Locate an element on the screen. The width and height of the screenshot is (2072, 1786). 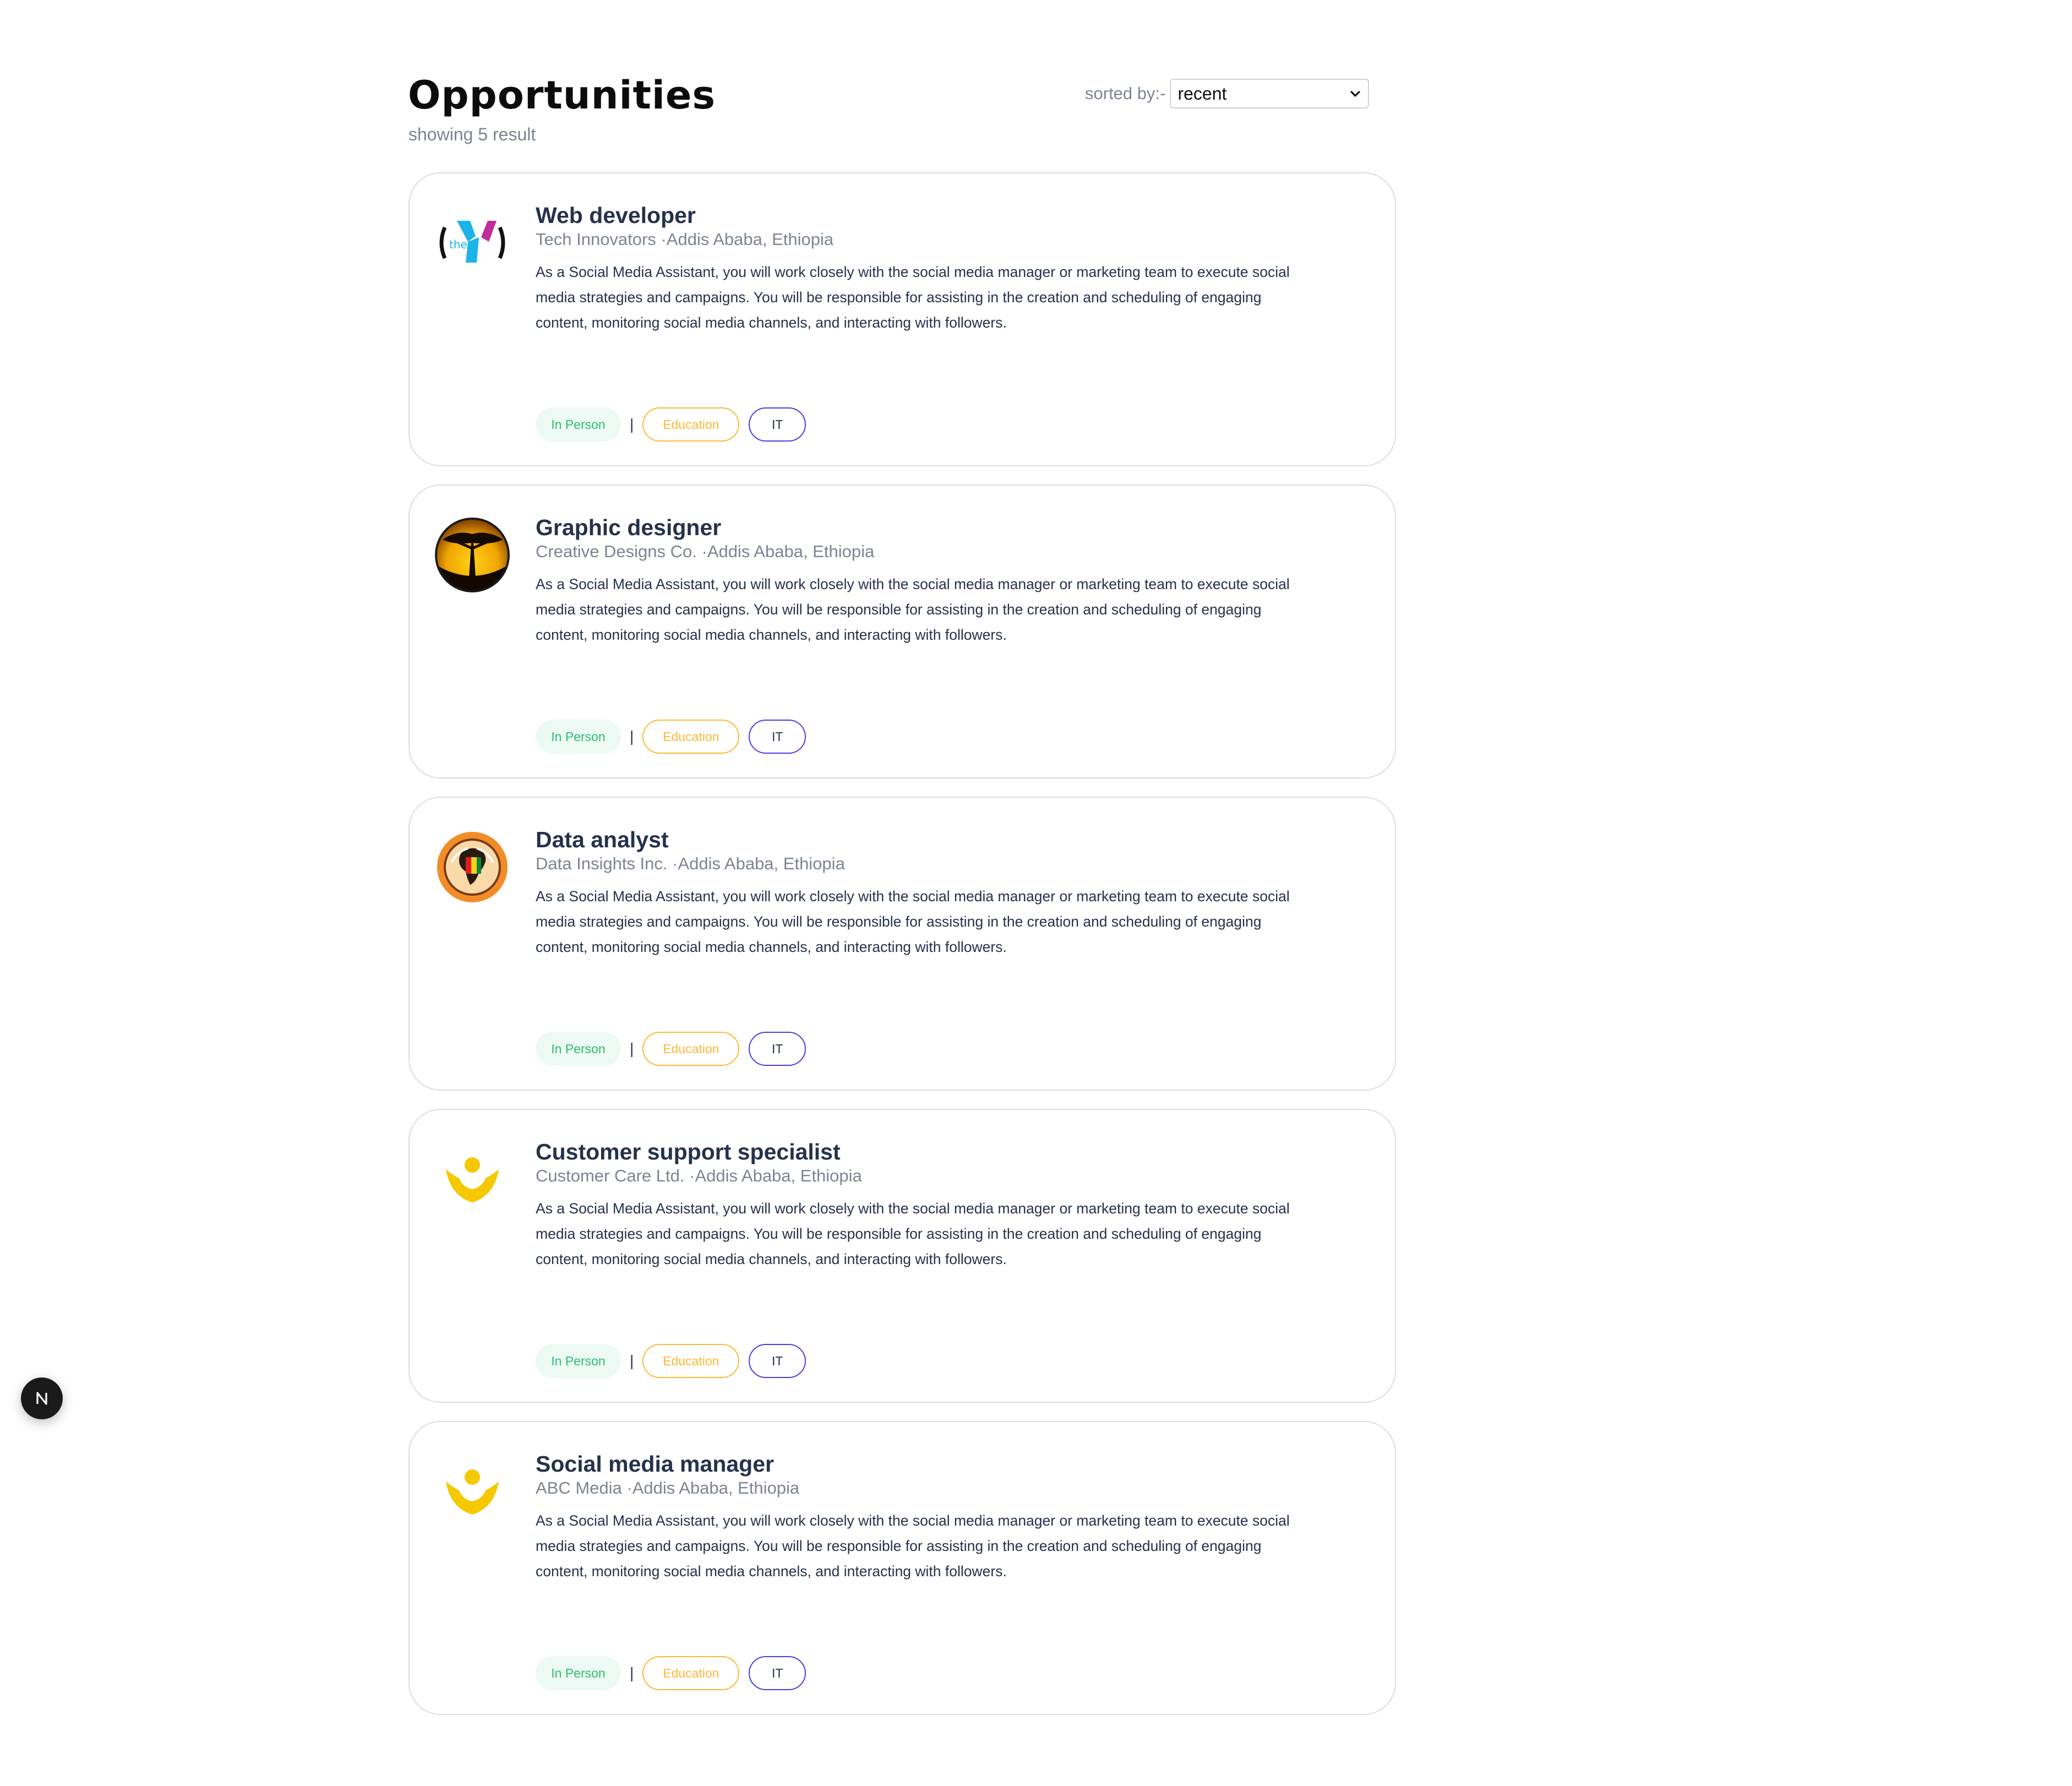
job-title: Social media manager is located at coordinates (926, 1464).